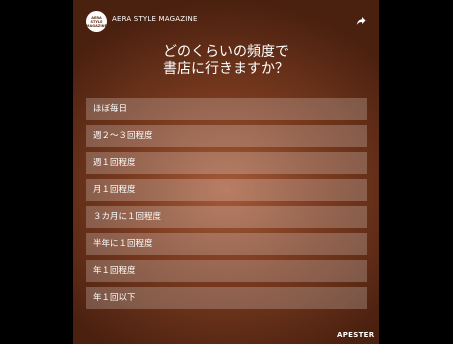 The image size is (453, 344). I want to click on header: AERA STYLE MAGAZINE AERA STYLE MAGAZINE, so click(226, 21).